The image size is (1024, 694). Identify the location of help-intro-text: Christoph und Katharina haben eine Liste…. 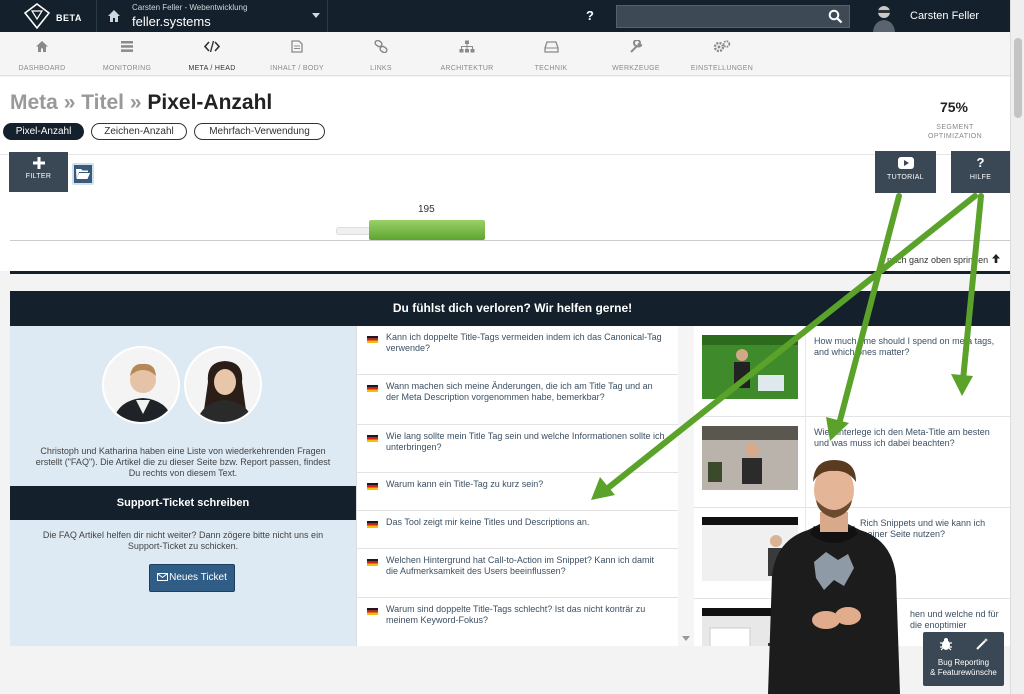
(183, 462).